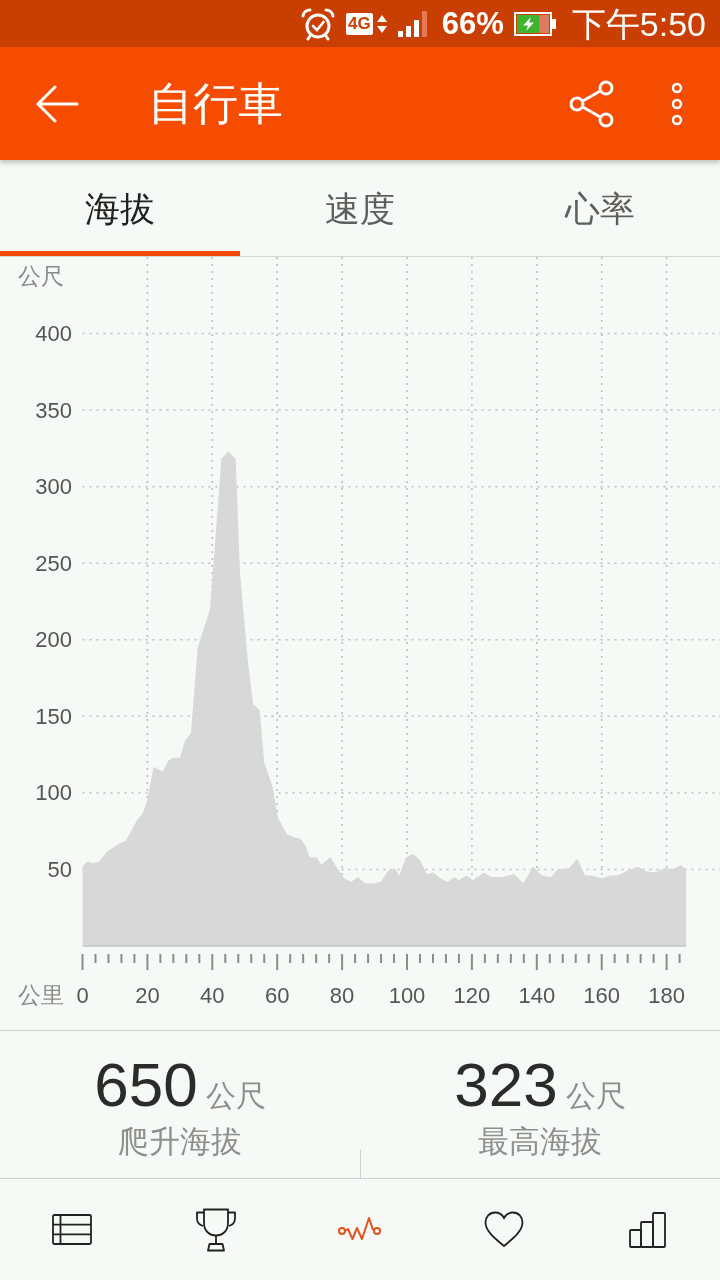  What do you see at coordinates (318, 23) in the screenshot?
I see `alarm-clock-icon` at bounding box center [318, 23].